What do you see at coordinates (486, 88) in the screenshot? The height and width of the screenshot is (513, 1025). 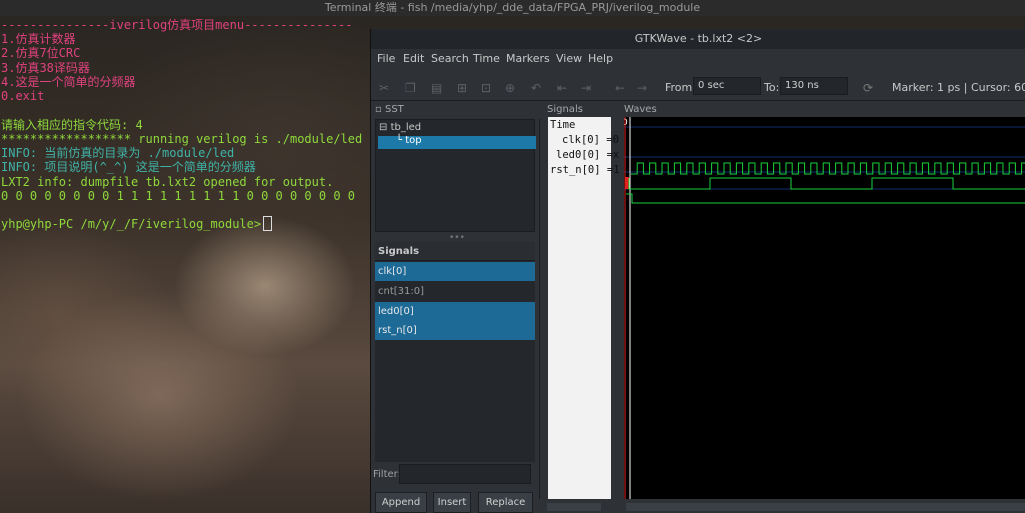 I see `zoom-fit-icon: ⊡` at bounding box center [486, 88].